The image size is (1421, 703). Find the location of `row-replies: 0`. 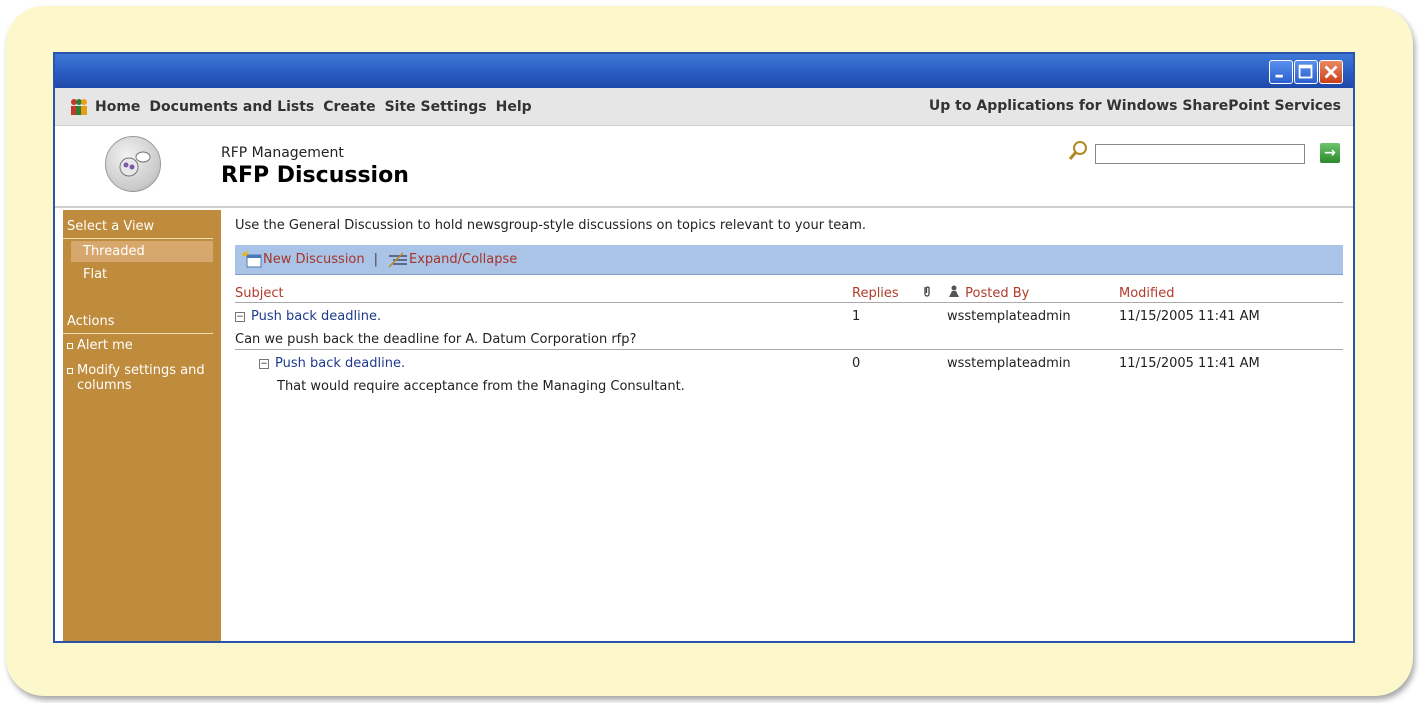

row-replies: 0 is located at coordinates (856, 363).